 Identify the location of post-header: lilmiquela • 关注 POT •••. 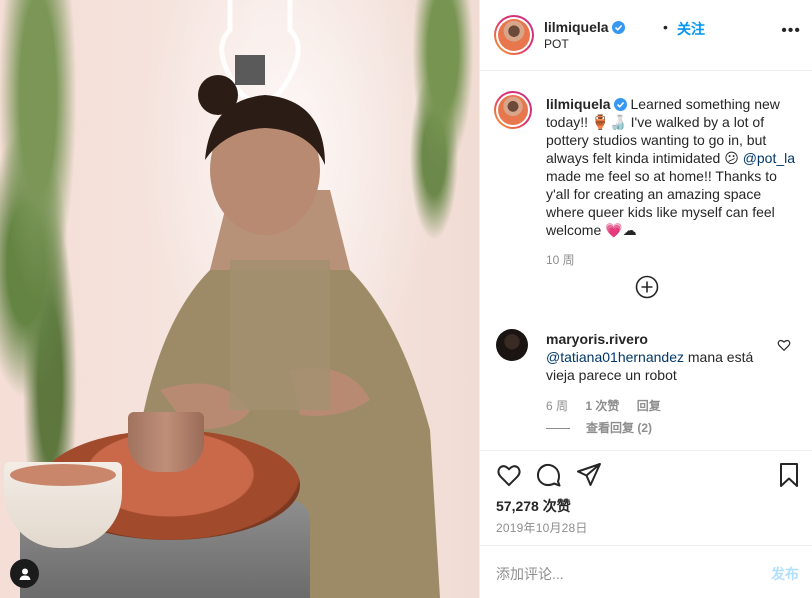
(646, 35).